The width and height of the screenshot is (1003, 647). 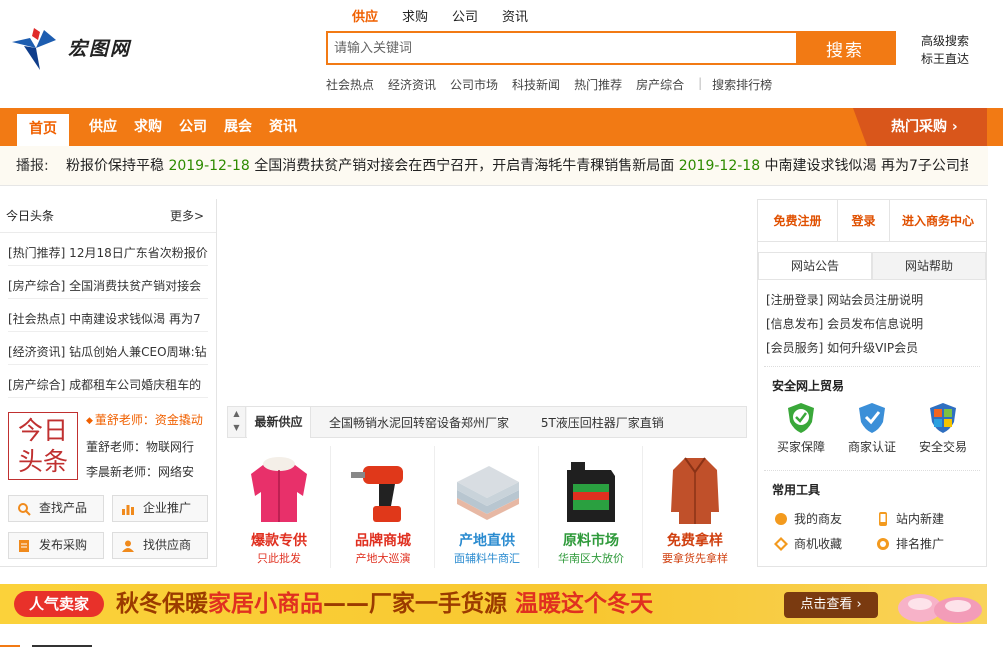 I want to click on search-button: 搜索, so click(x=845, y=48).